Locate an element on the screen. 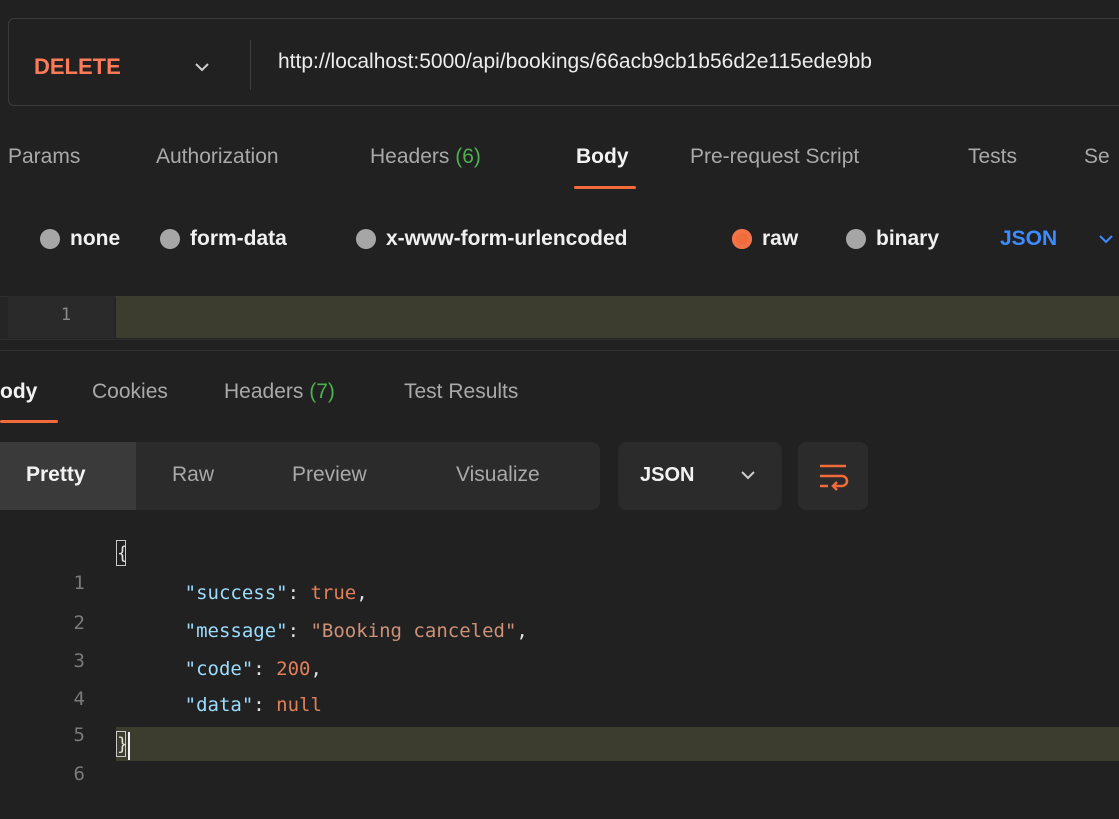 The height and width of the screenshot is (819, 1119). response-tab-cookies: Cookies is located at coordinates (130, 392).